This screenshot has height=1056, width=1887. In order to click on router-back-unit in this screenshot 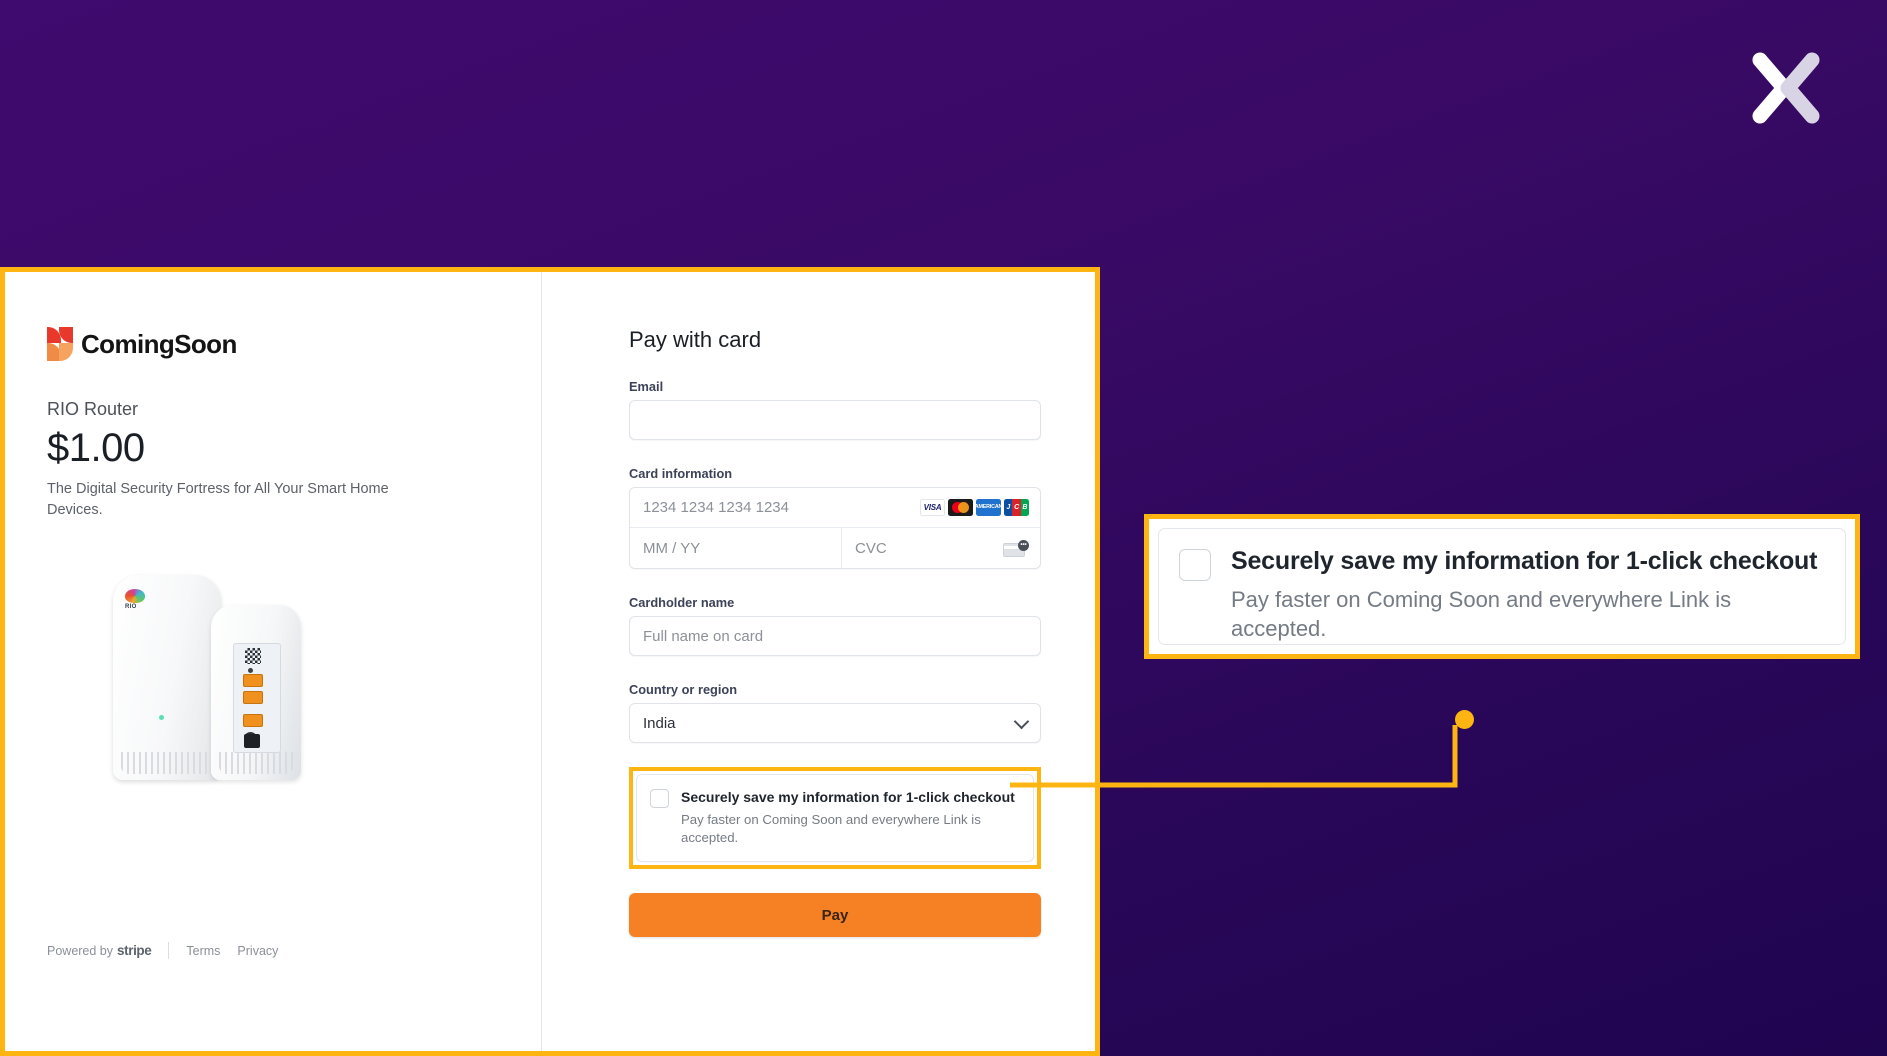, I will do `click(256, 692)`.